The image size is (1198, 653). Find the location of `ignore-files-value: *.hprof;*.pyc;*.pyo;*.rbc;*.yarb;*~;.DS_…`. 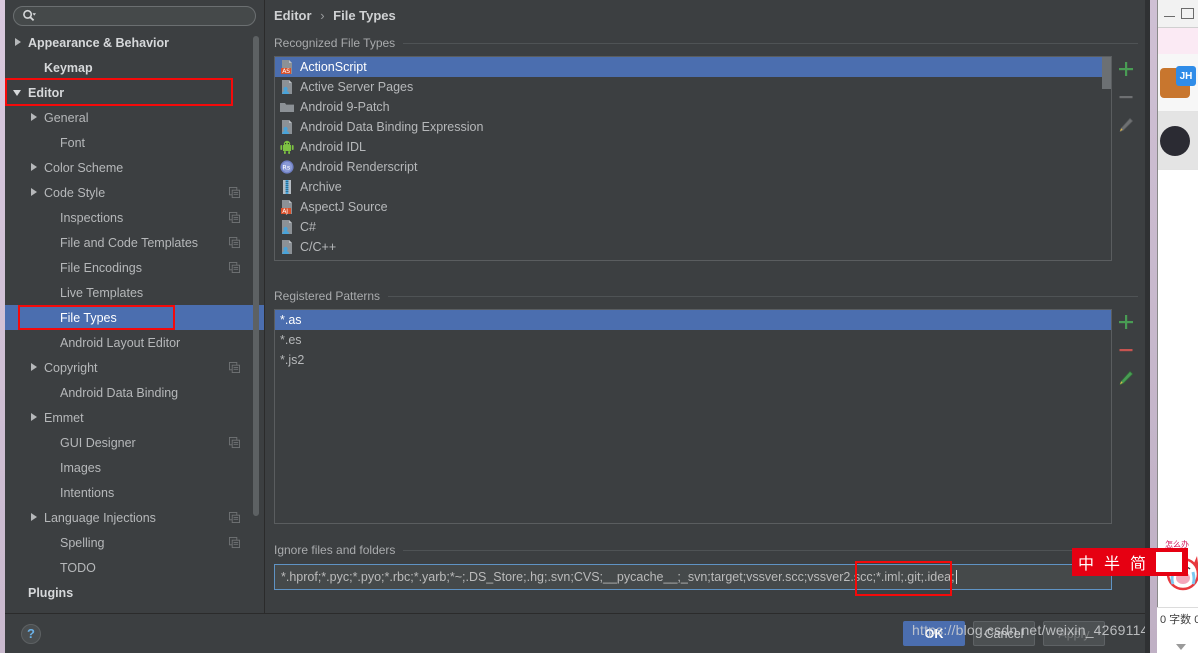

ignore-files-value: *.hprof;*.pyc;*.pyo;*.rbc;*.yarb;*~;.DS_… is located at coordinates (618, 577).